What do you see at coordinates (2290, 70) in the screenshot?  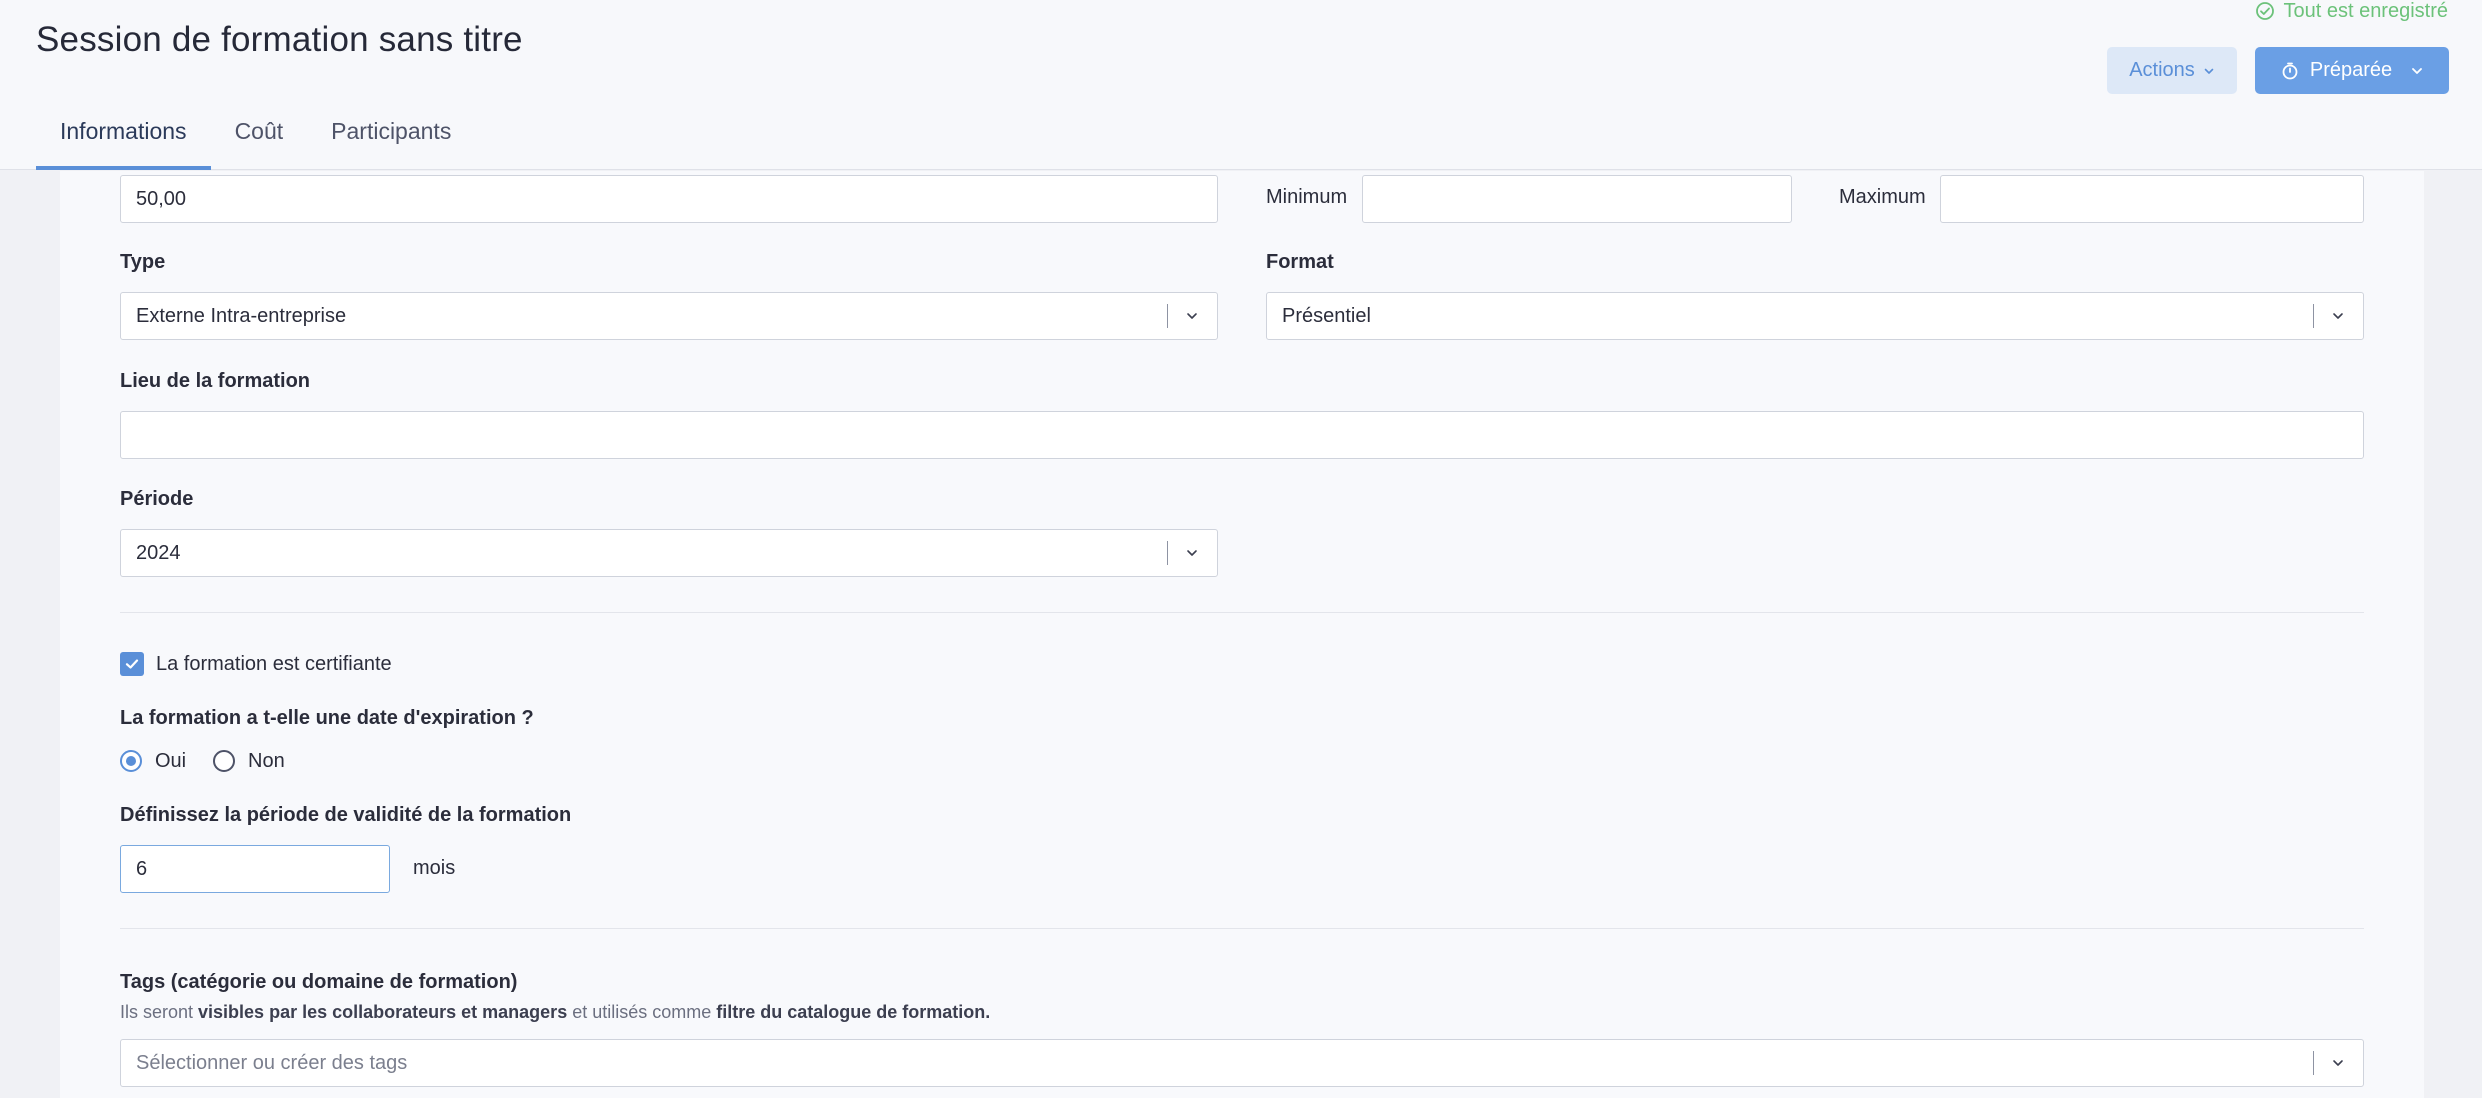 I see `stopwatch-icon` at bounding box center [2290, 70].